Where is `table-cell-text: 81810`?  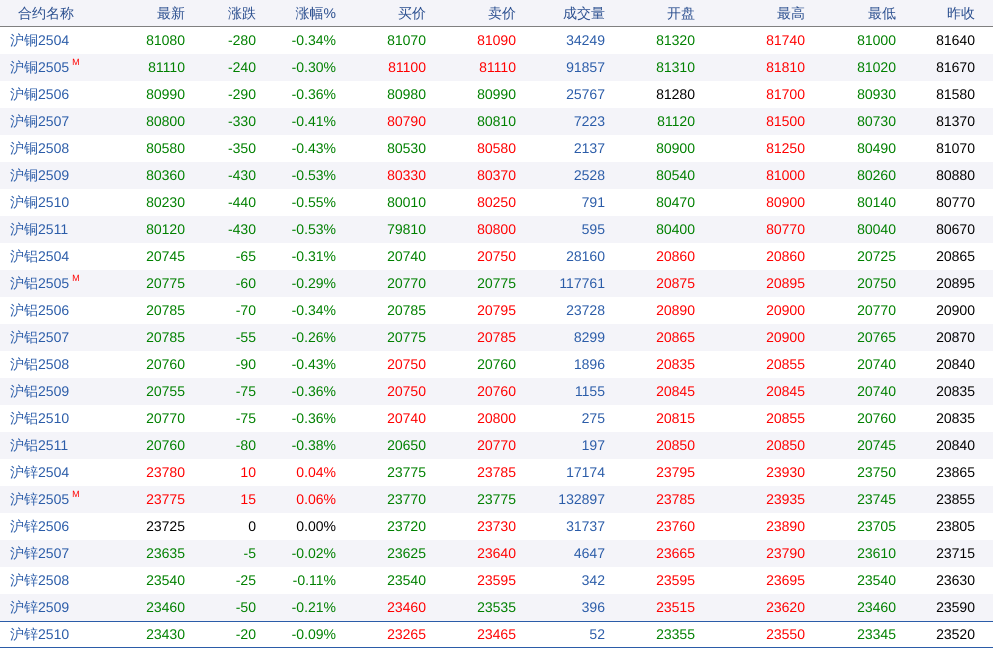 table-cell-text: 81810 is located at coordinates (785, 67).